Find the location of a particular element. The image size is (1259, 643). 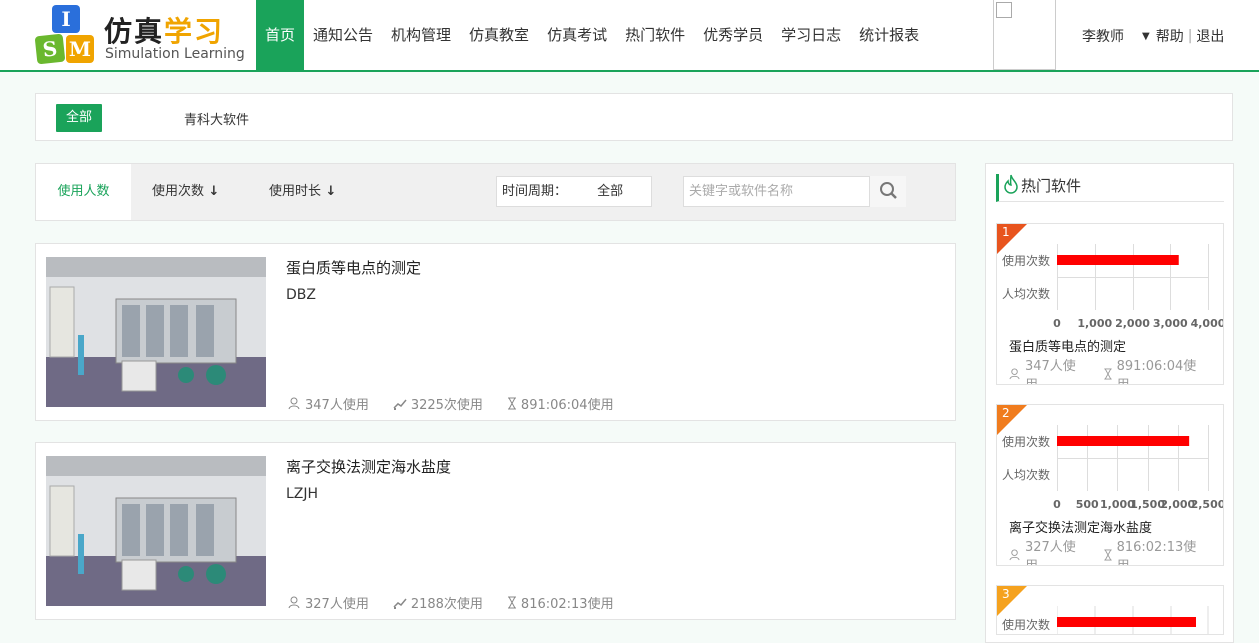

sort-by-users-tab: 使用人数 is located at coordinates (83, 192).